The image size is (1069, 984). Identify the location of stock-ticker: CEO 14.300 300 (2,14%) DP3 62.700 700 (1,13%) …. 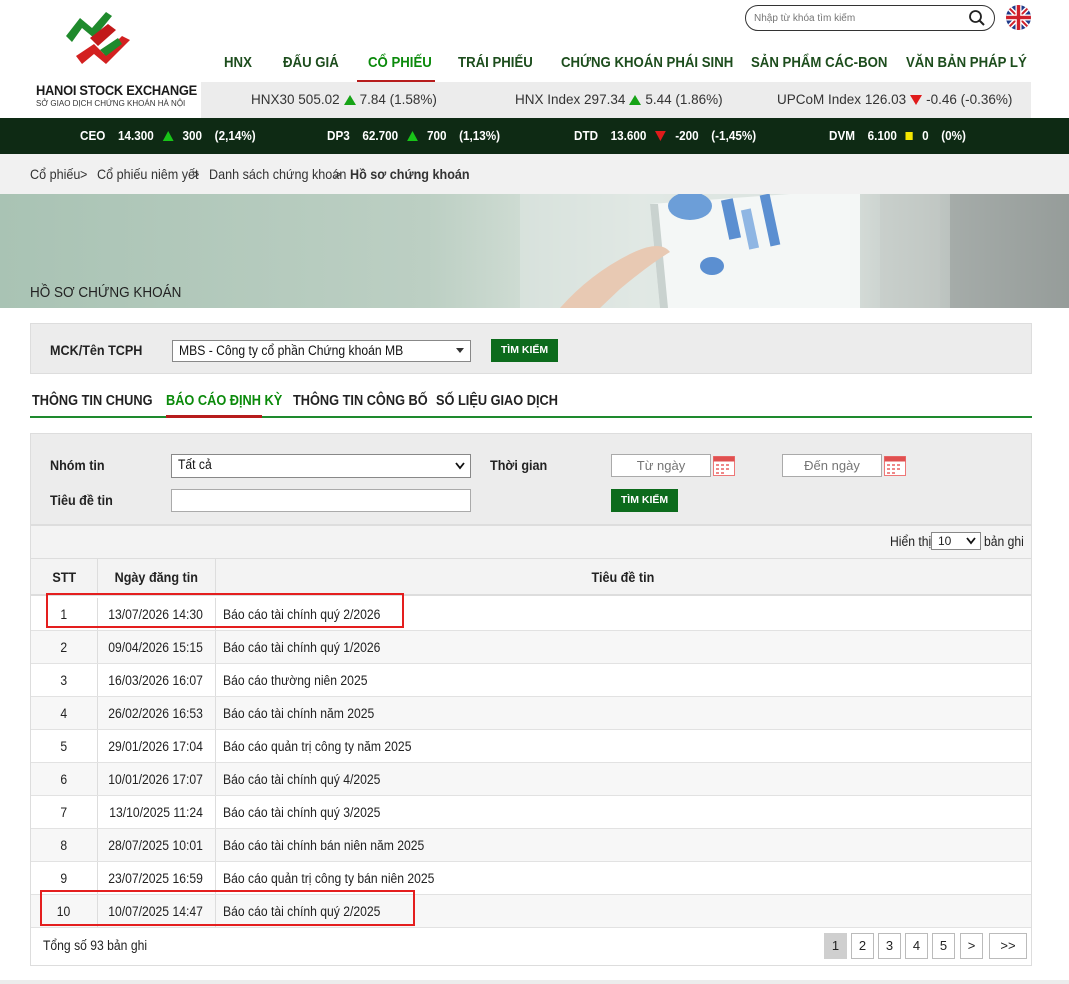
(534, 136).